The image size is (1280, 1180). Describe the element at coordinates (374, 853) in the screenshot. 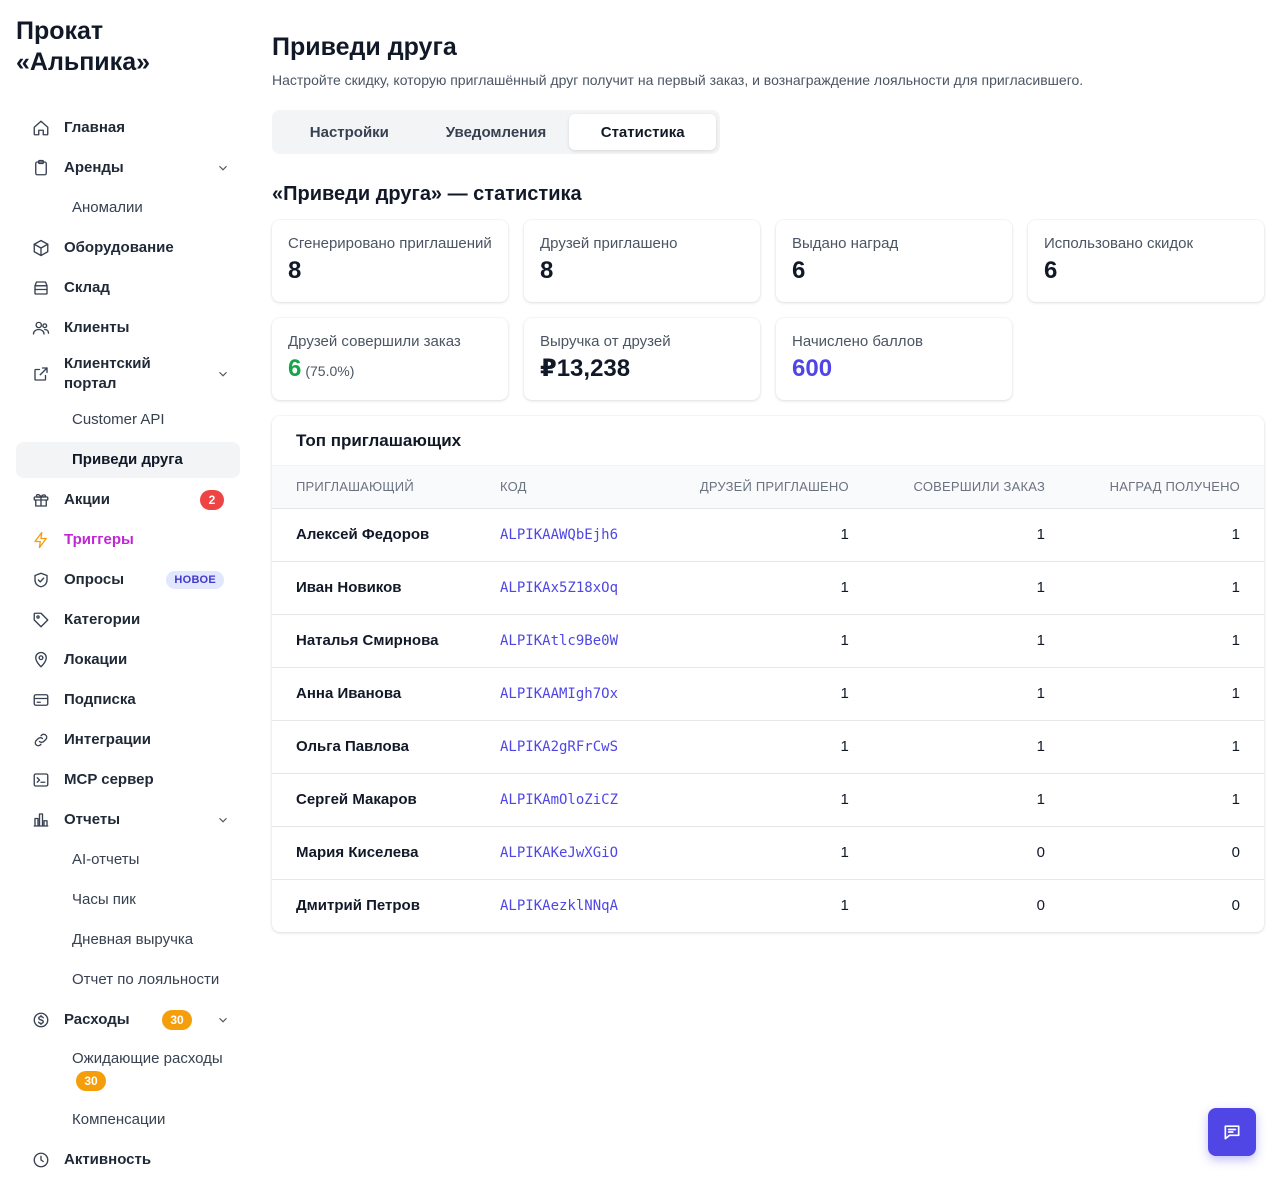

I see `referrer-name: Мария Киселева` at that location.